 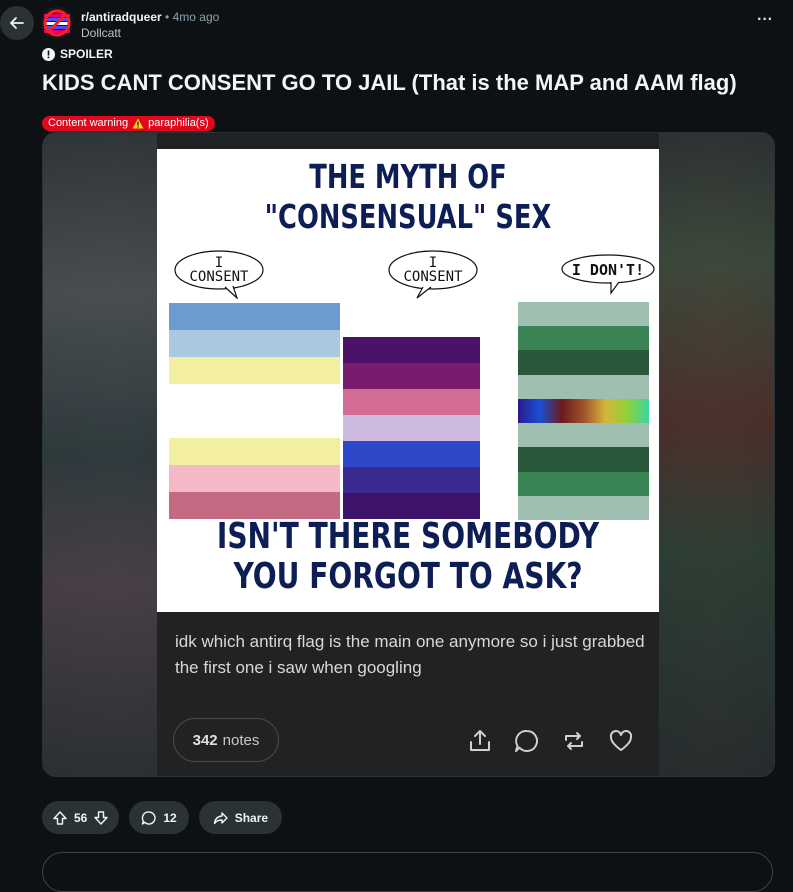 I want to click on bubble-1-line2: CONSENT, so click(x=219, y=277).